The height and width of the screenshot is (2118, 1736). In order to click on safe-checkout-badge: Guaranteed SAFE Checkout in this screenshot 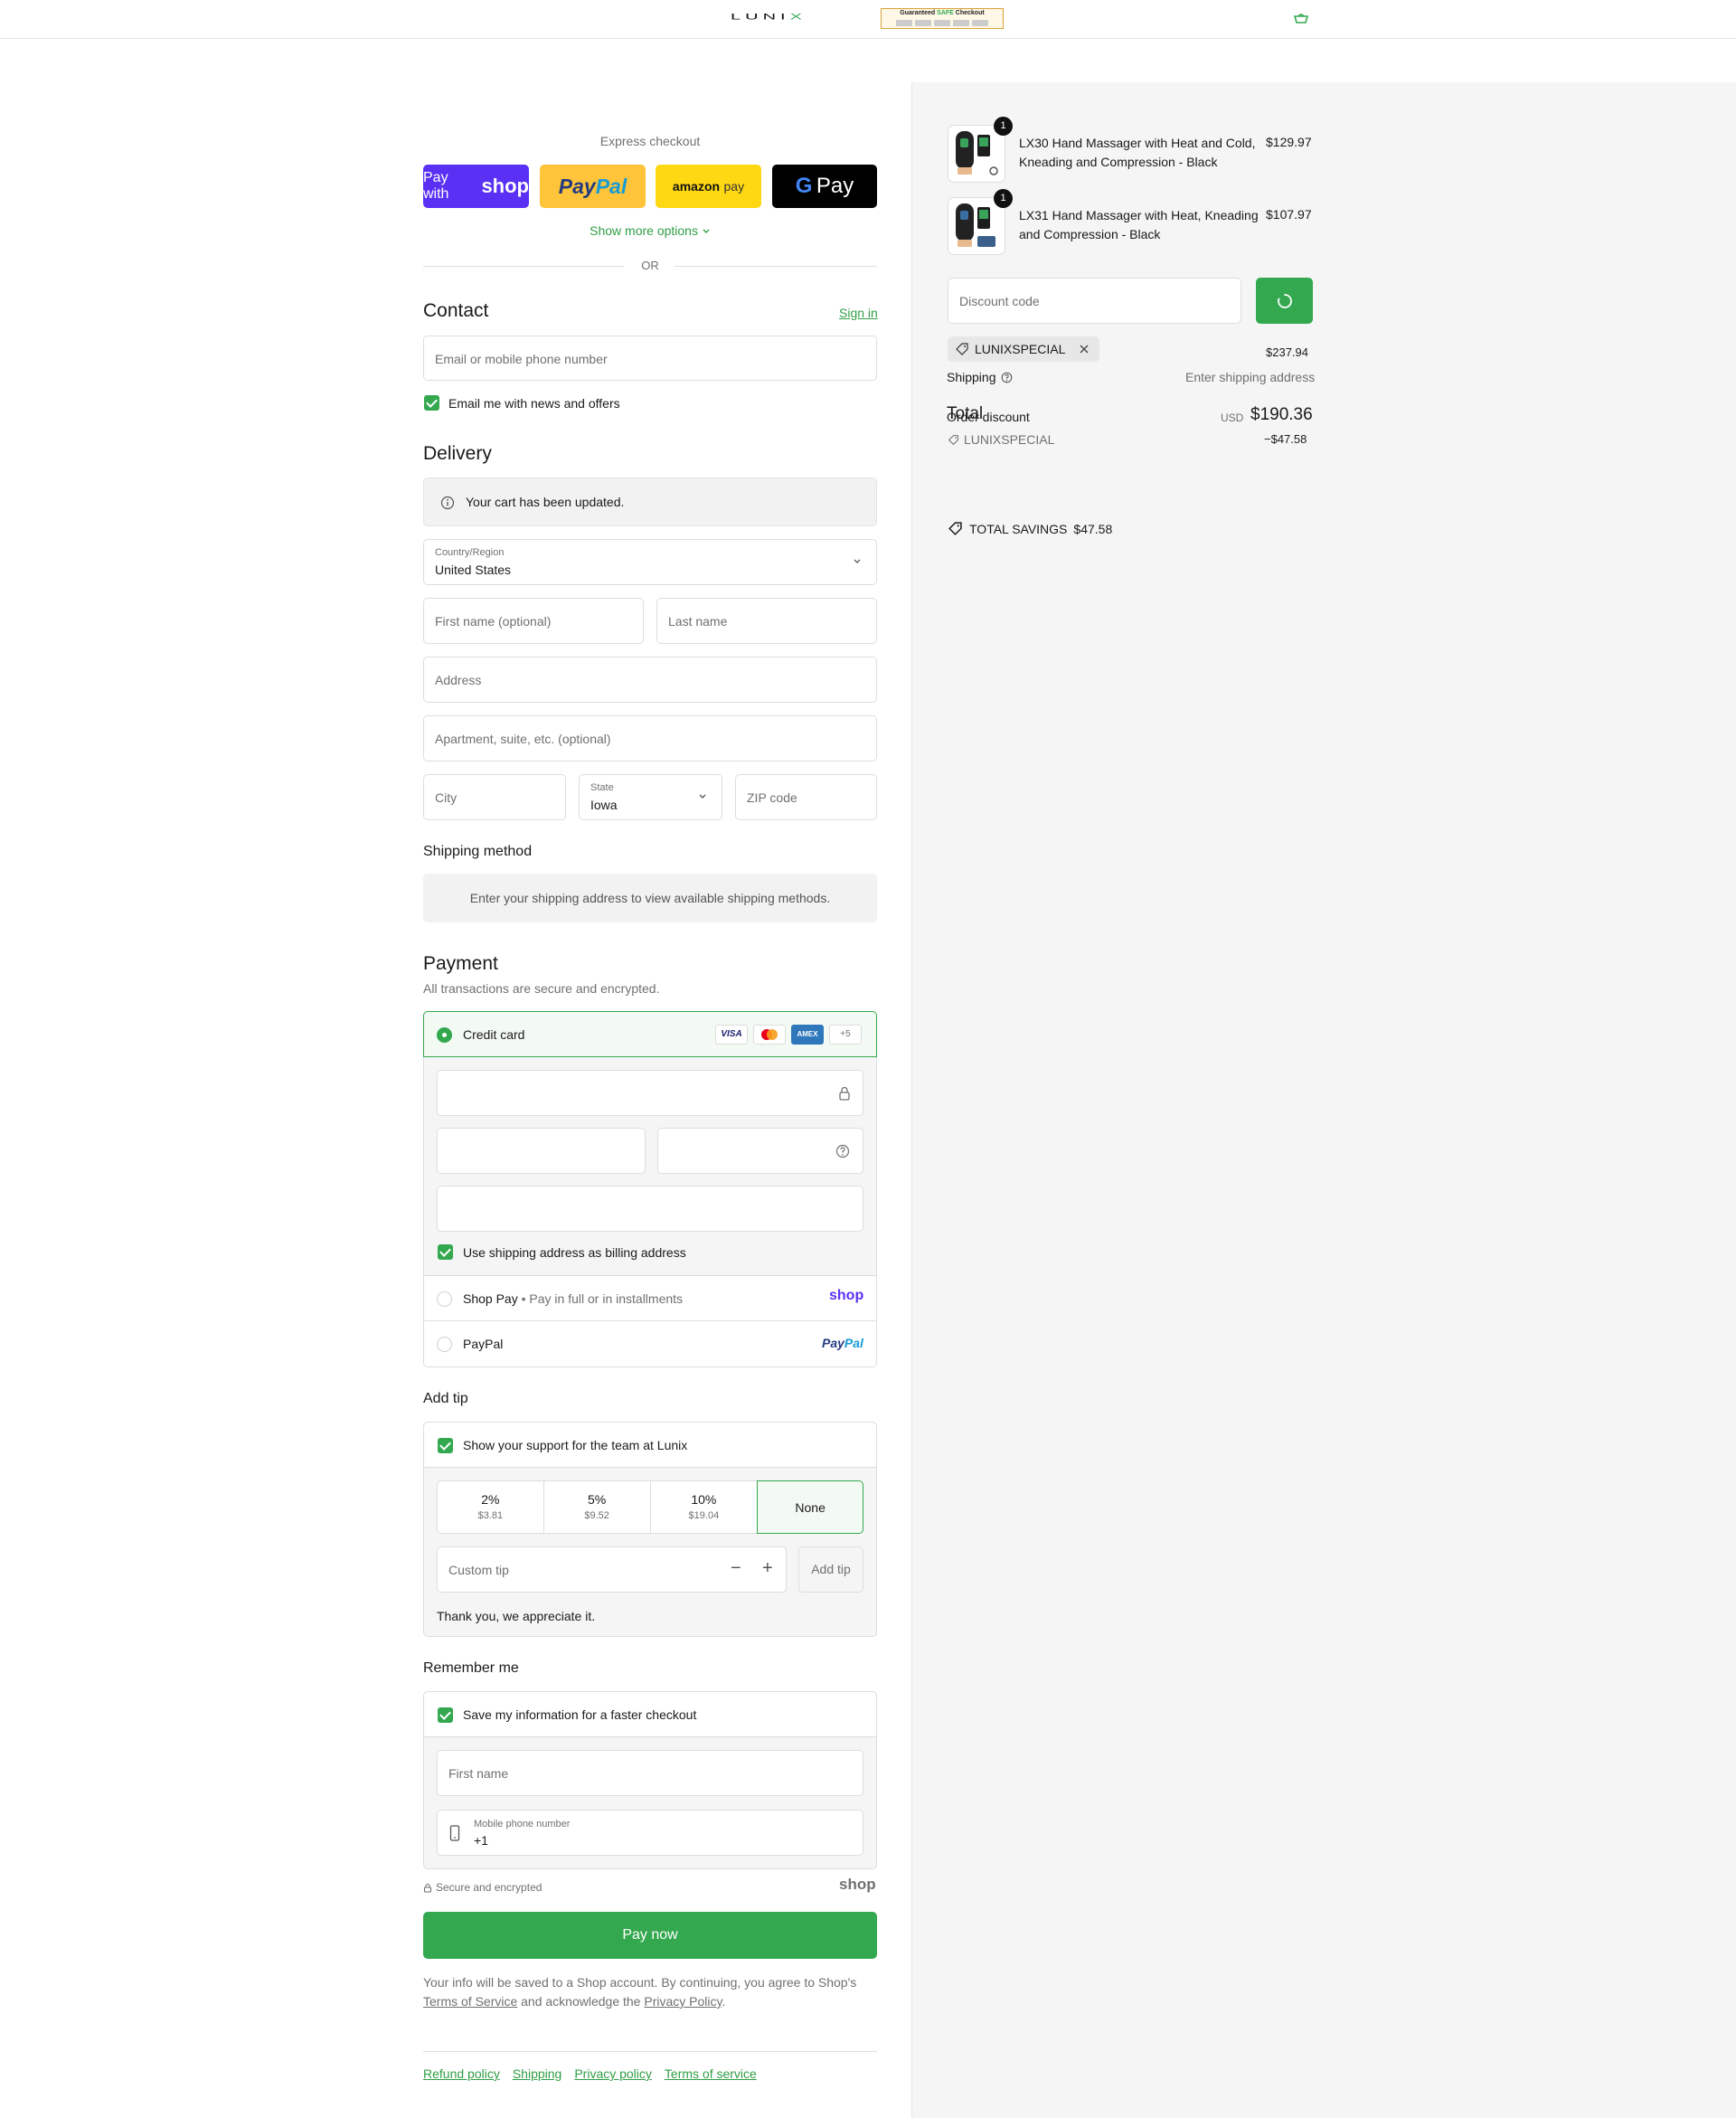, I will do `click(943, 18)`.